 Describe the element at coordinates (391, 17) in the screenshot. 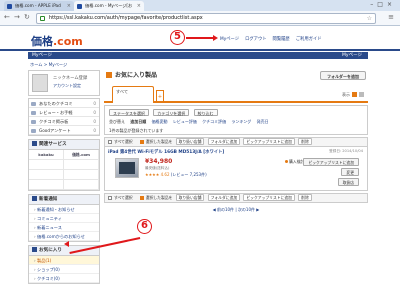

I see `menu-icon: ≡` at that location.